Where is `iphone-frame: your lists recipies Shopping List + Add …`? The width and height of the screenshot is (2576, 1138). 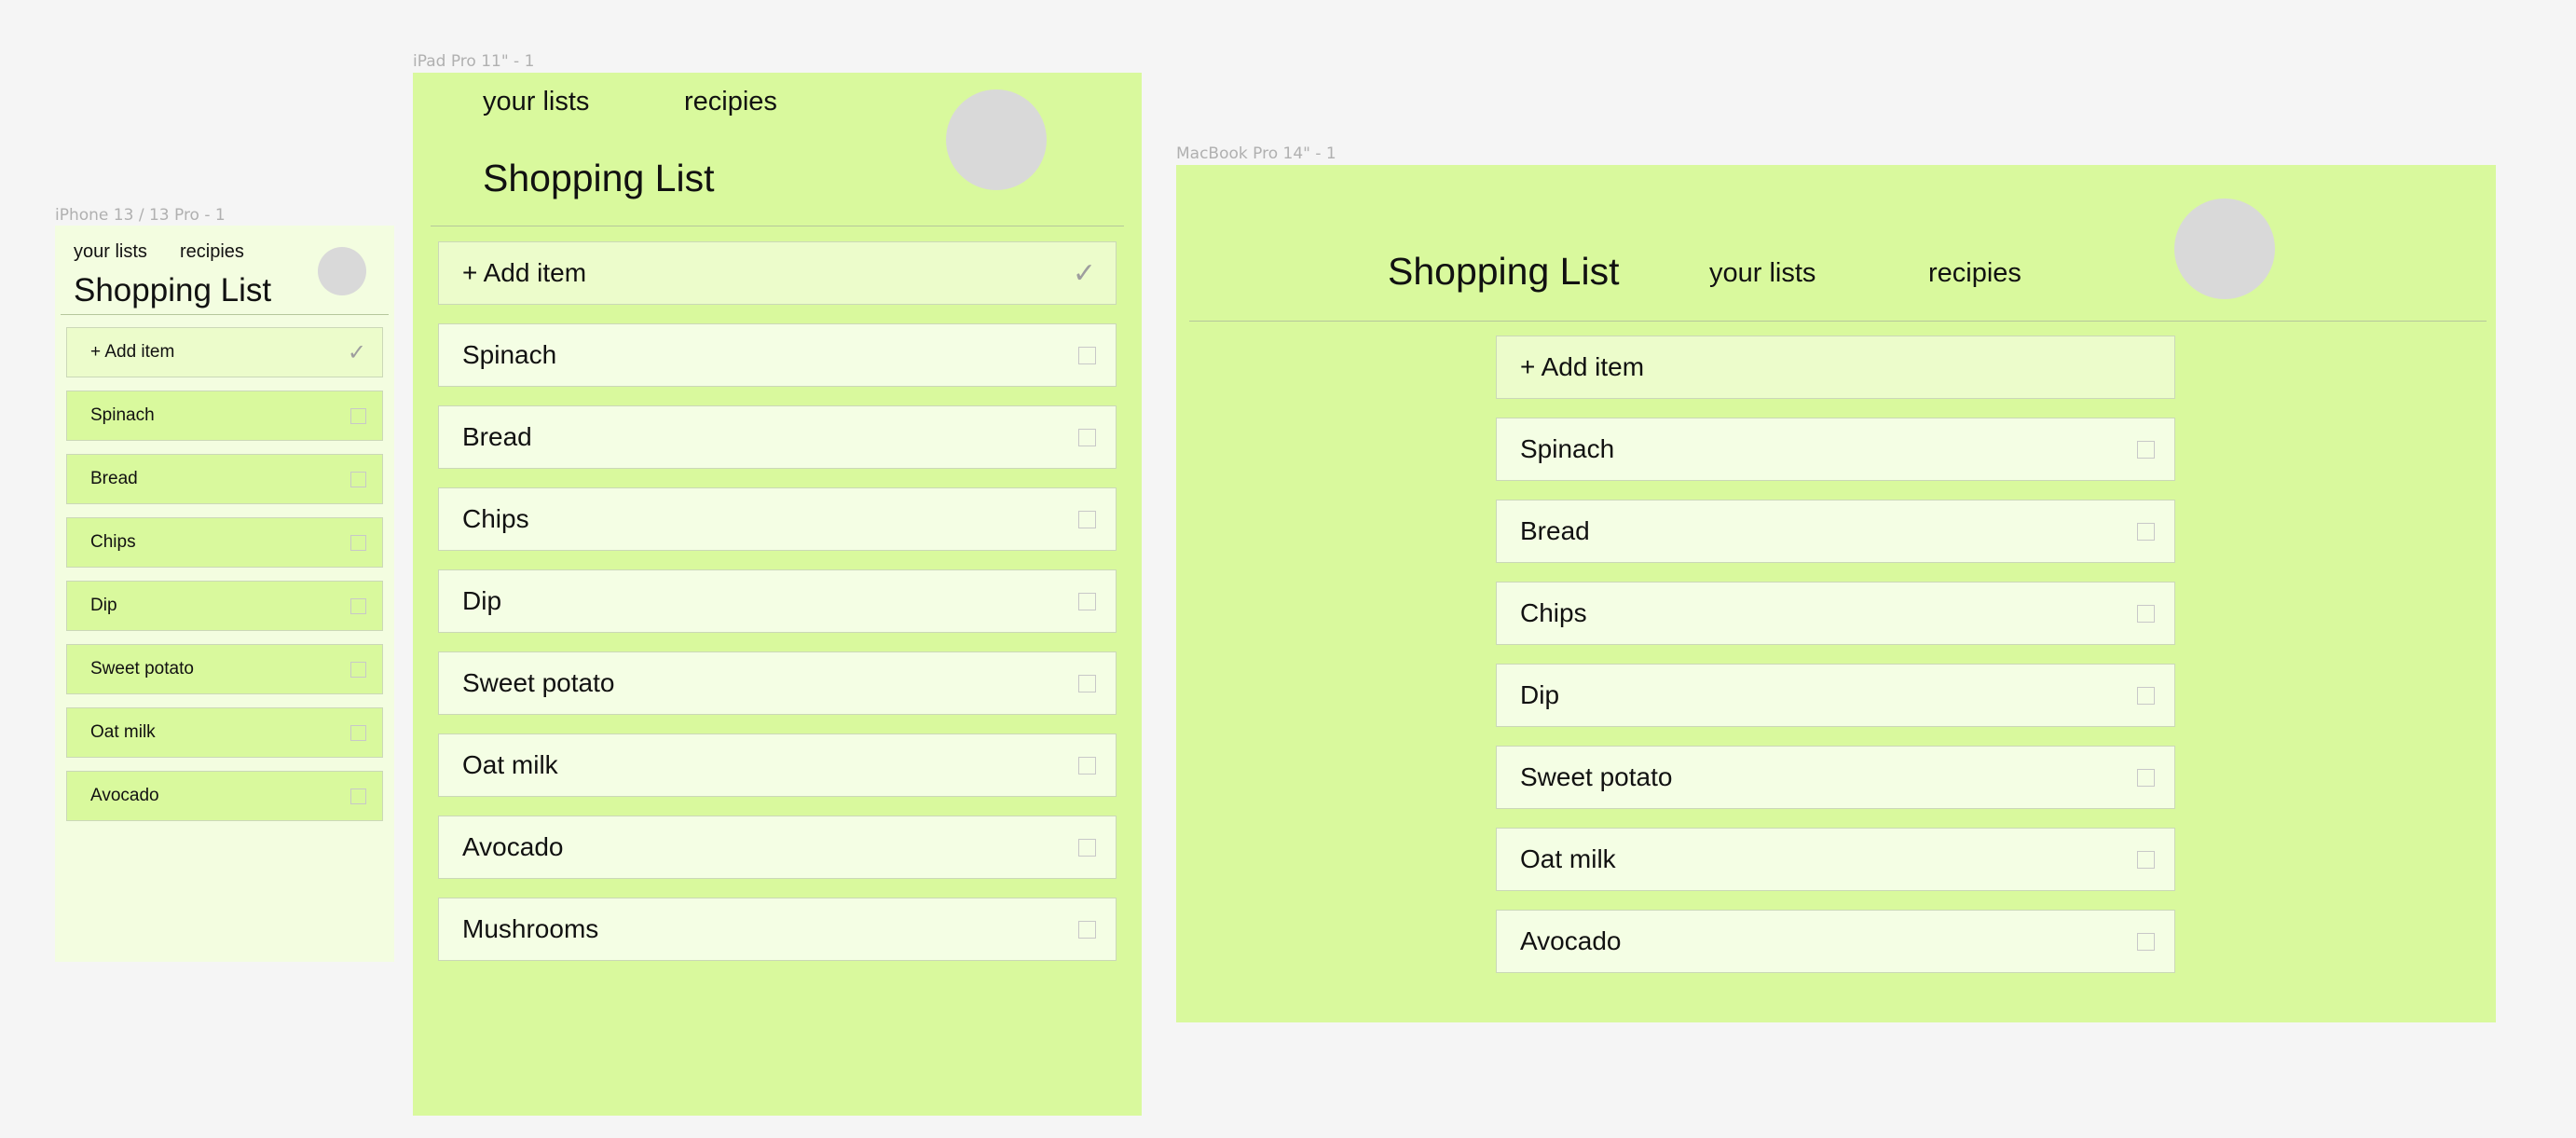
iphone-frame: your lists recipies Shopping List + Add … is located at coordinates (224, 594).